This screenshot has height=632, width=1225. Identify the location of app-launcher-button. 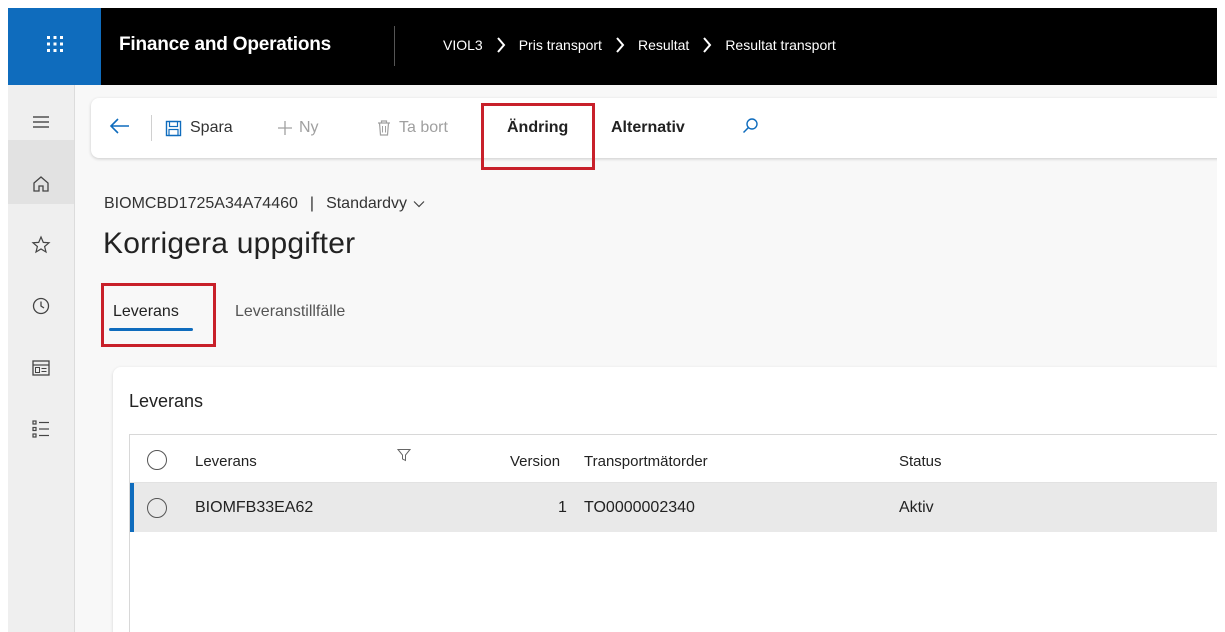
(54, 46).